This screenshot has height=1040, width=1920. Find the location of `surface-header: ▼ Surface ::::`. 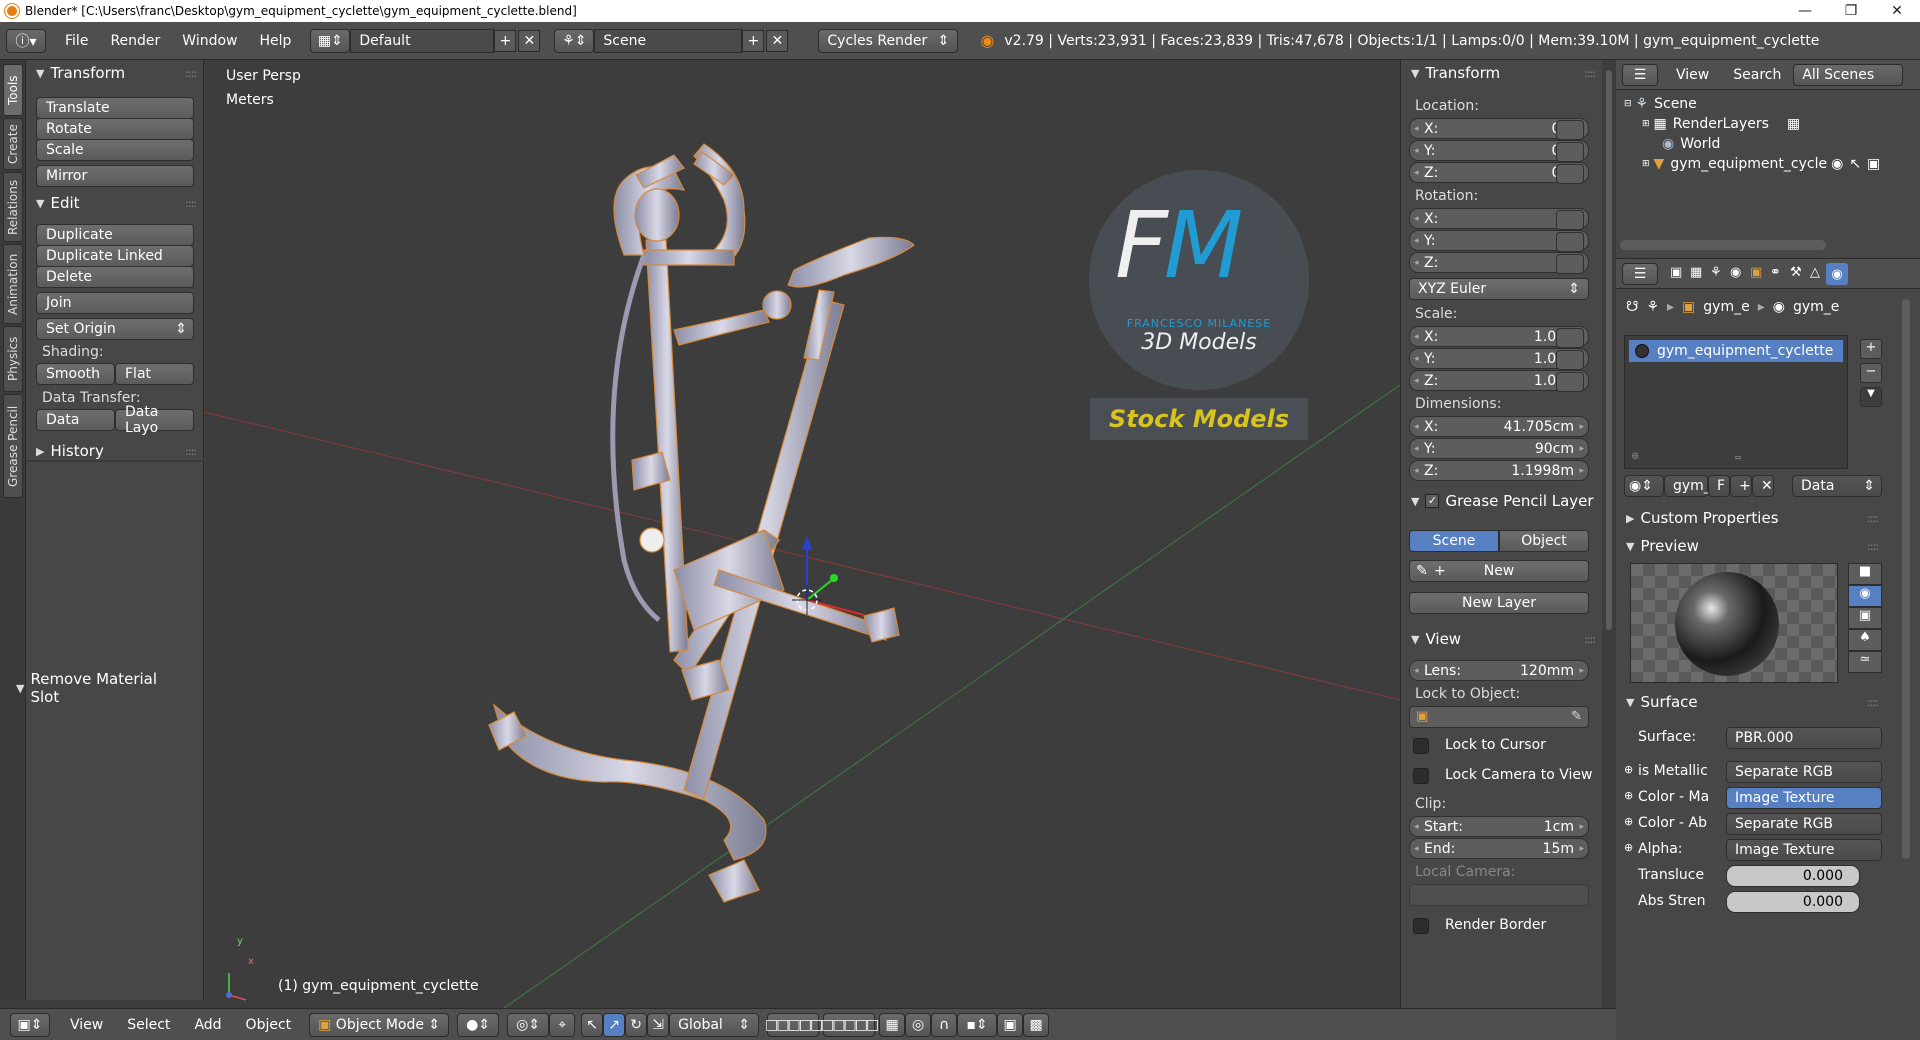

surface-header: ▼ Surface :::: is located at coordinates (1751, 702).